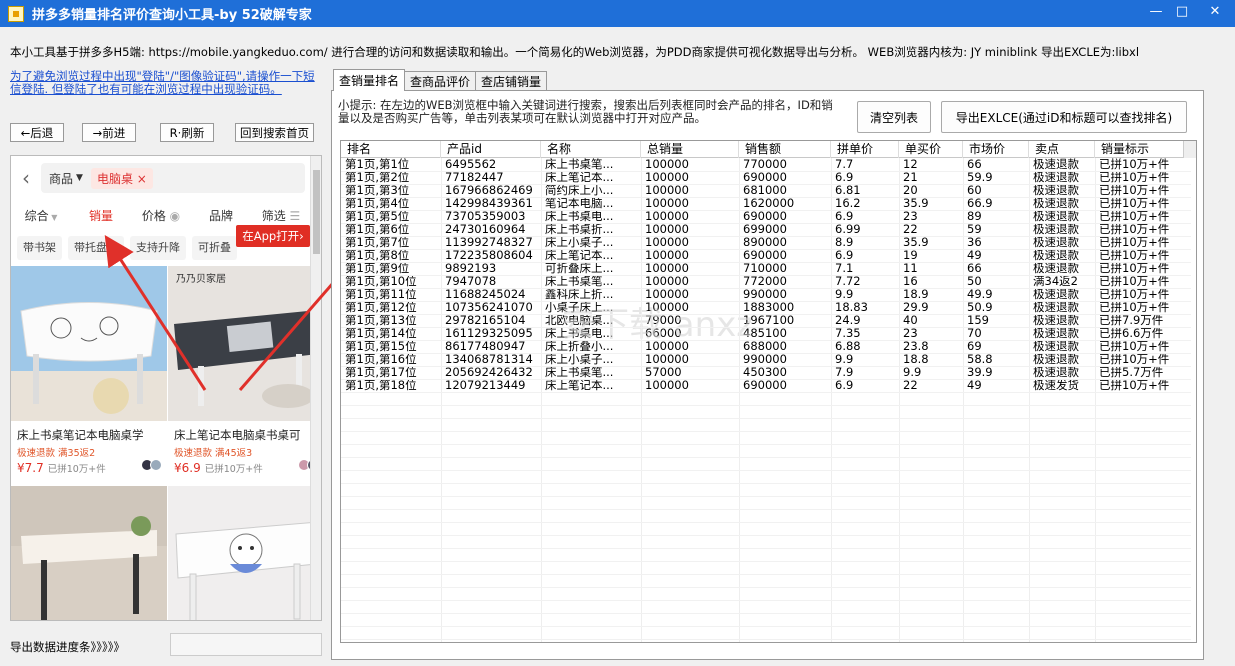  What do you see at coordinates (187, 132) in the screenshot?
I see `refresh-button: R·刷新` at bounding box center [187, 132].